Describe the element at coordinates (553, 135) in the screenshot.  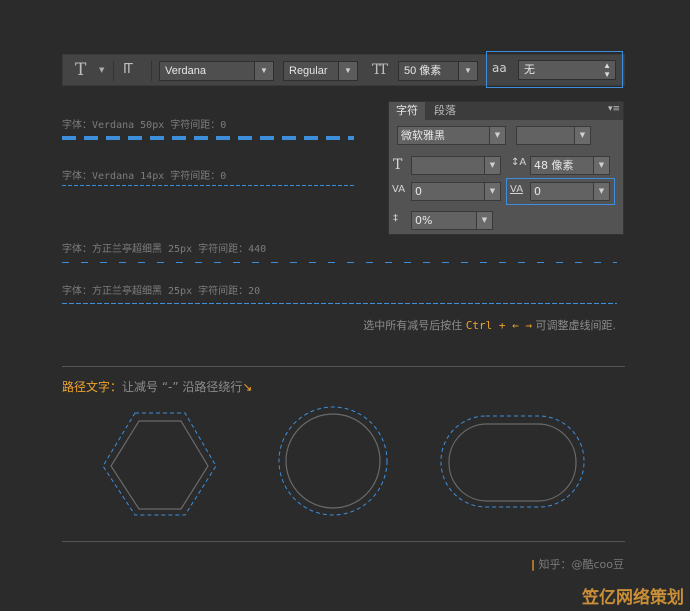
I see `panel-font-style-select: ▼` at that location.